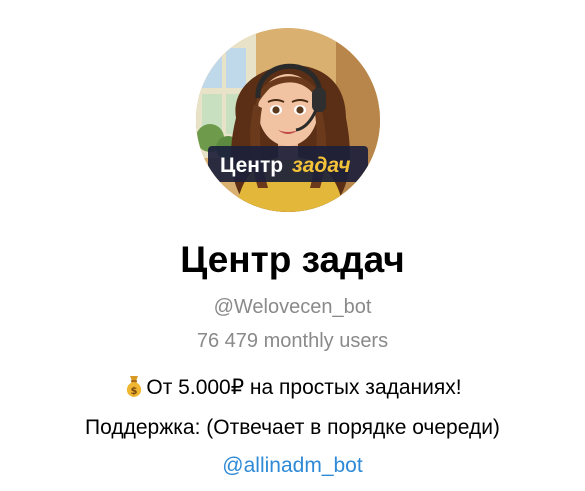  I want to click on description-line-1-text: От 5.000₽ на простых заданиях!, so click(304, 387).